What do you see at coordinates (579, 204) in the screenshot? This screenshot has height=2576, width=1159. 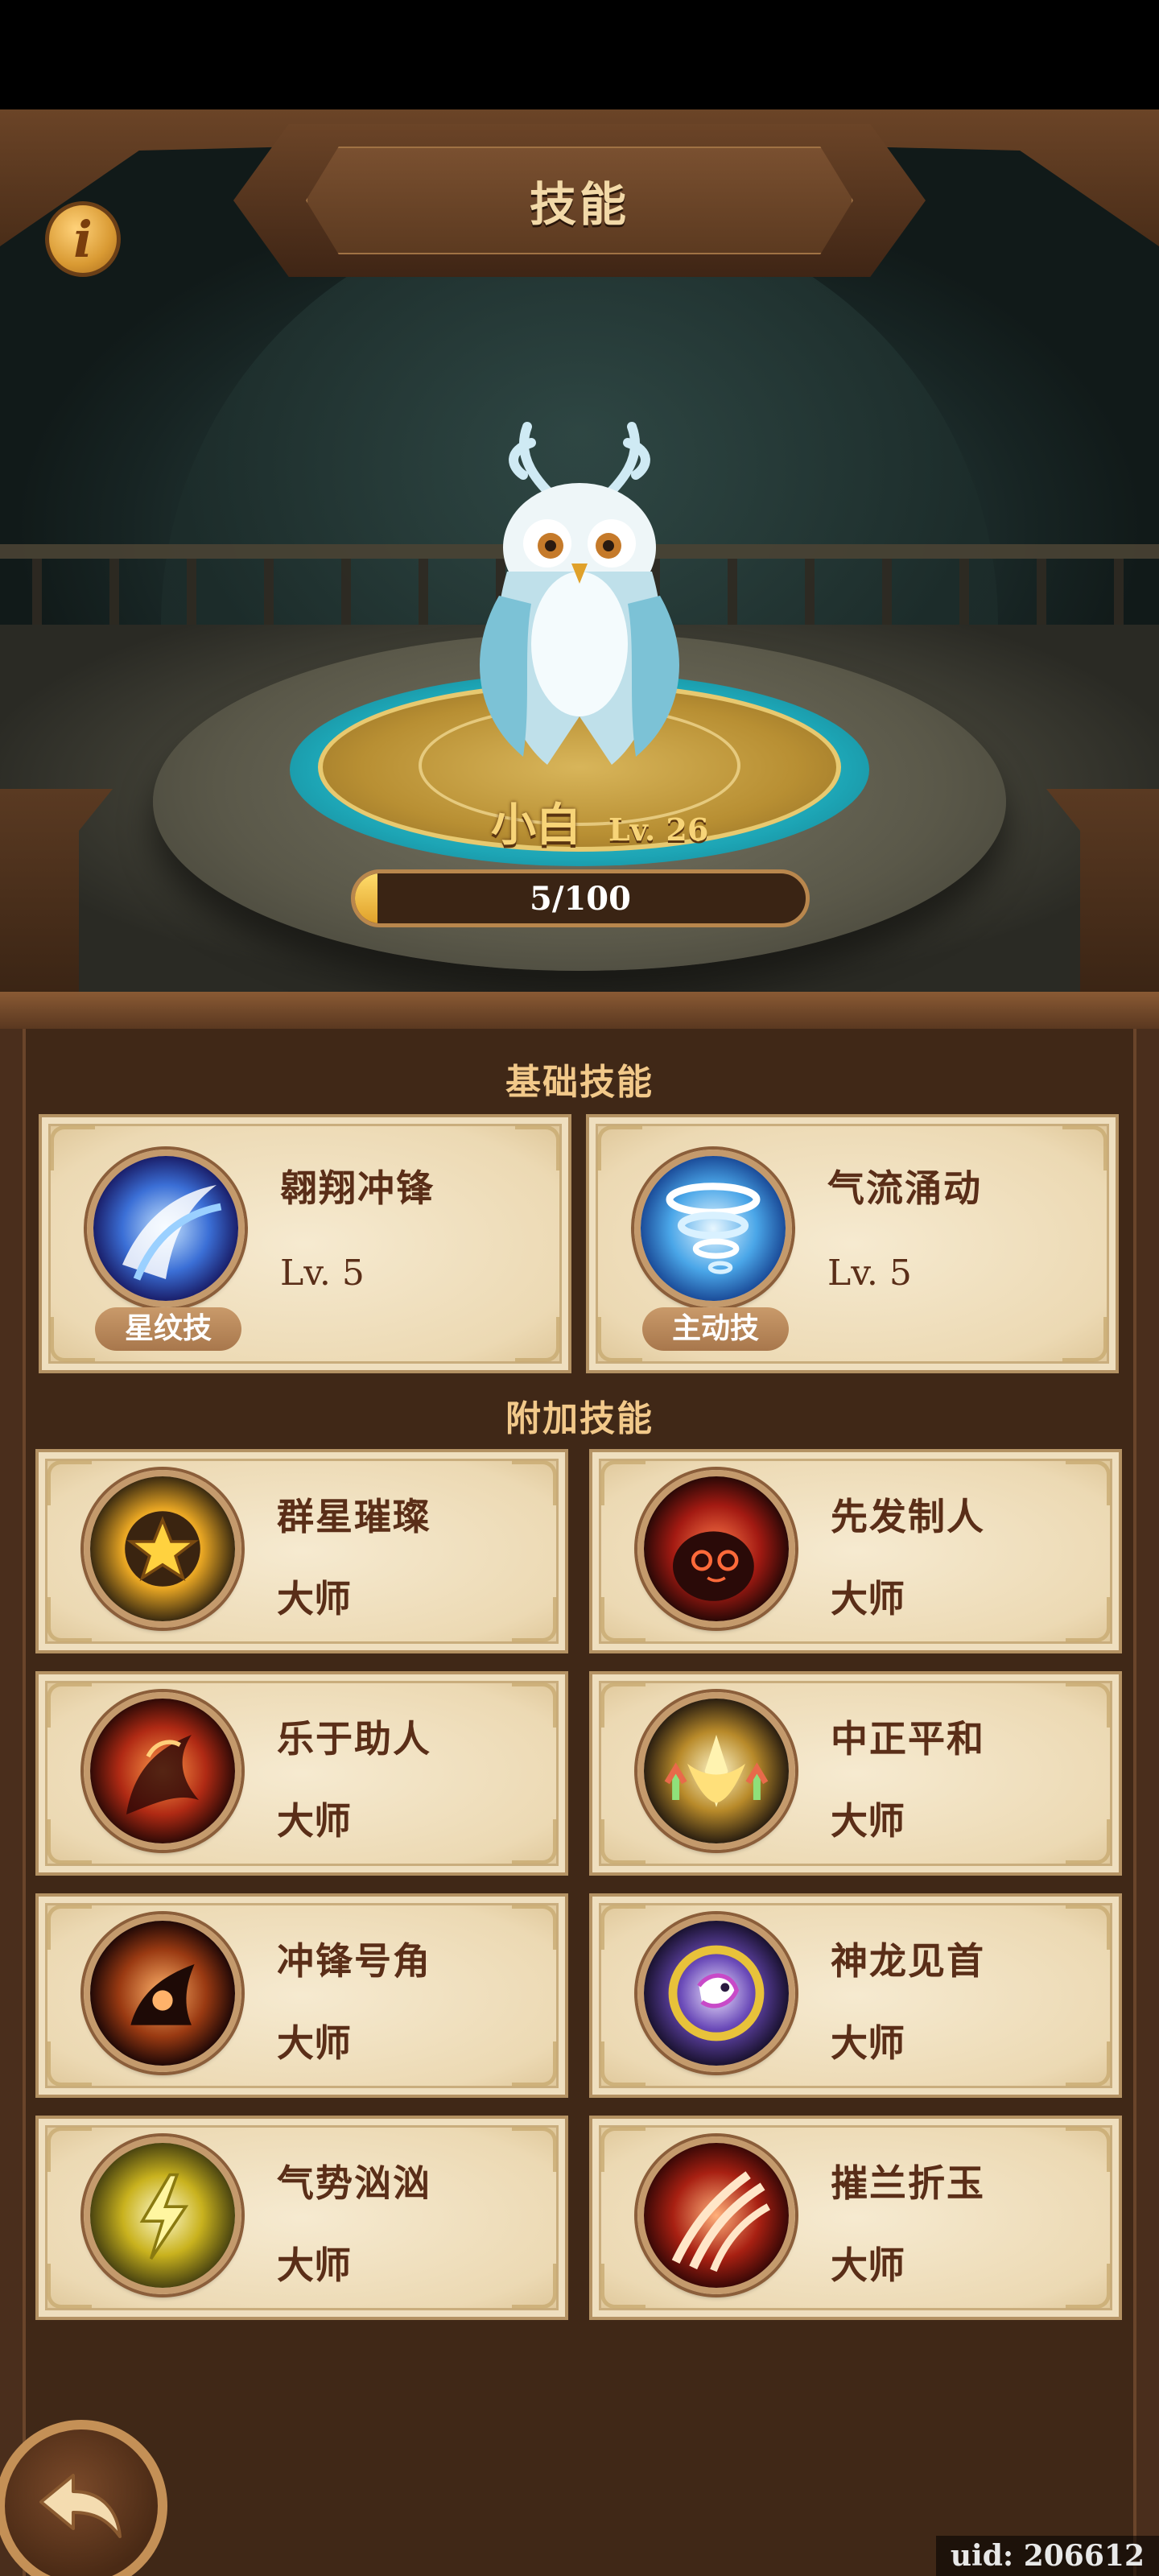 I see `page-title: 技能` at bounding box center [579, 204].